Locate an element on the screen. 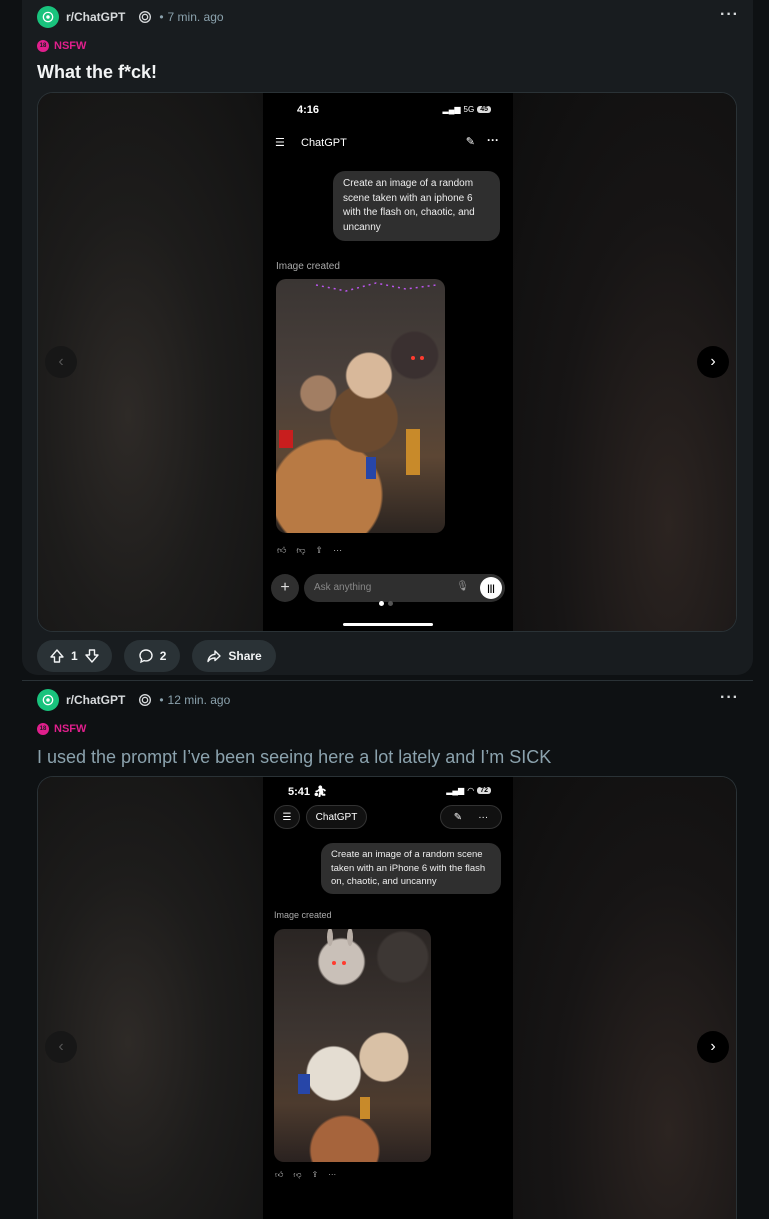  upvote-arrow-icon is located at coordinates (57, 656).